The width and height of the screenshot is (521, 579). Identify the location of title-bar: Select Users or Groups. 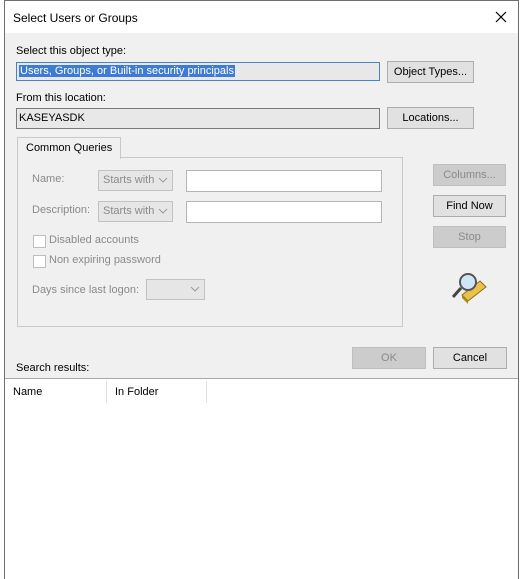
(261, 17).